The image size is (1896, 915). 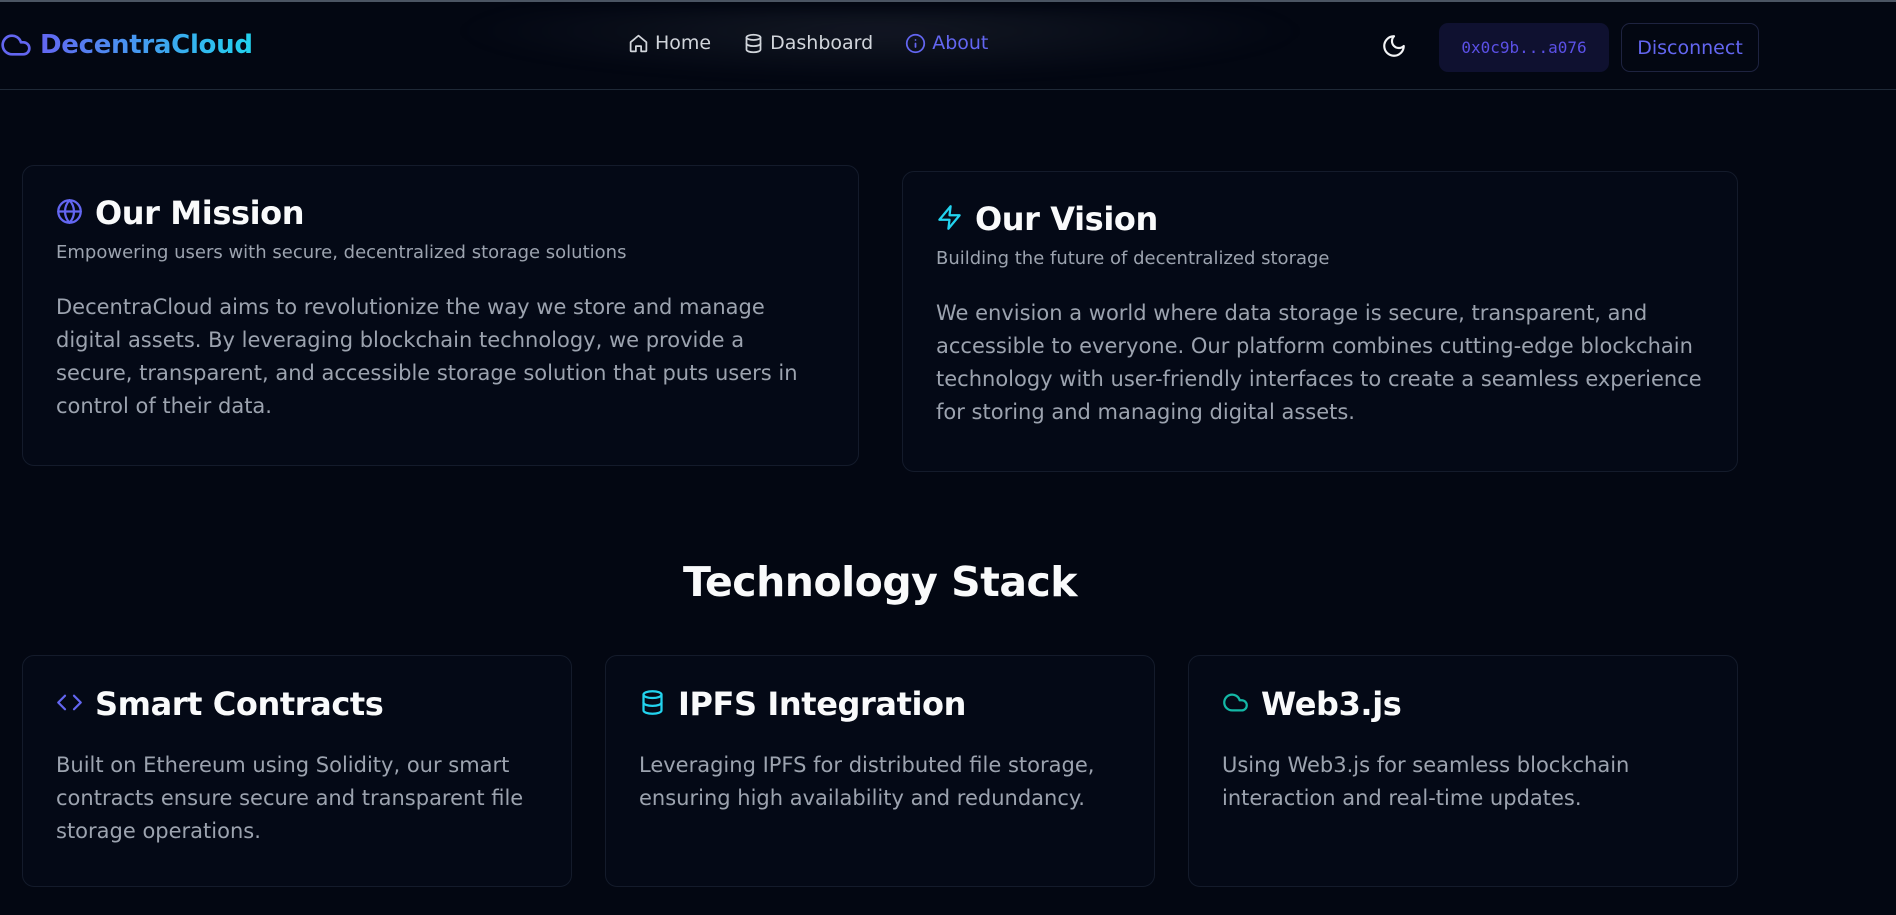 What do you see at coordinates (960, 43) in the screenshot?
I see `nav-about-label: About` at bounding box center [960, 43].